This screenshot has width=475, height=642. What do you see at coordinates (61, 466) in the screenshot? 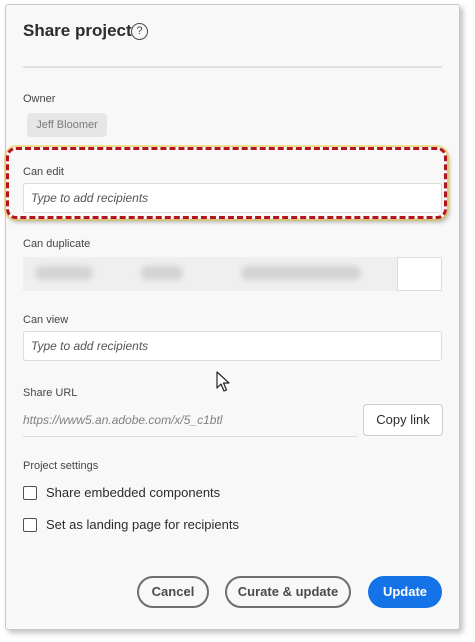
I see `project-settings-label: Project settings` at bounding box center [61, 466].